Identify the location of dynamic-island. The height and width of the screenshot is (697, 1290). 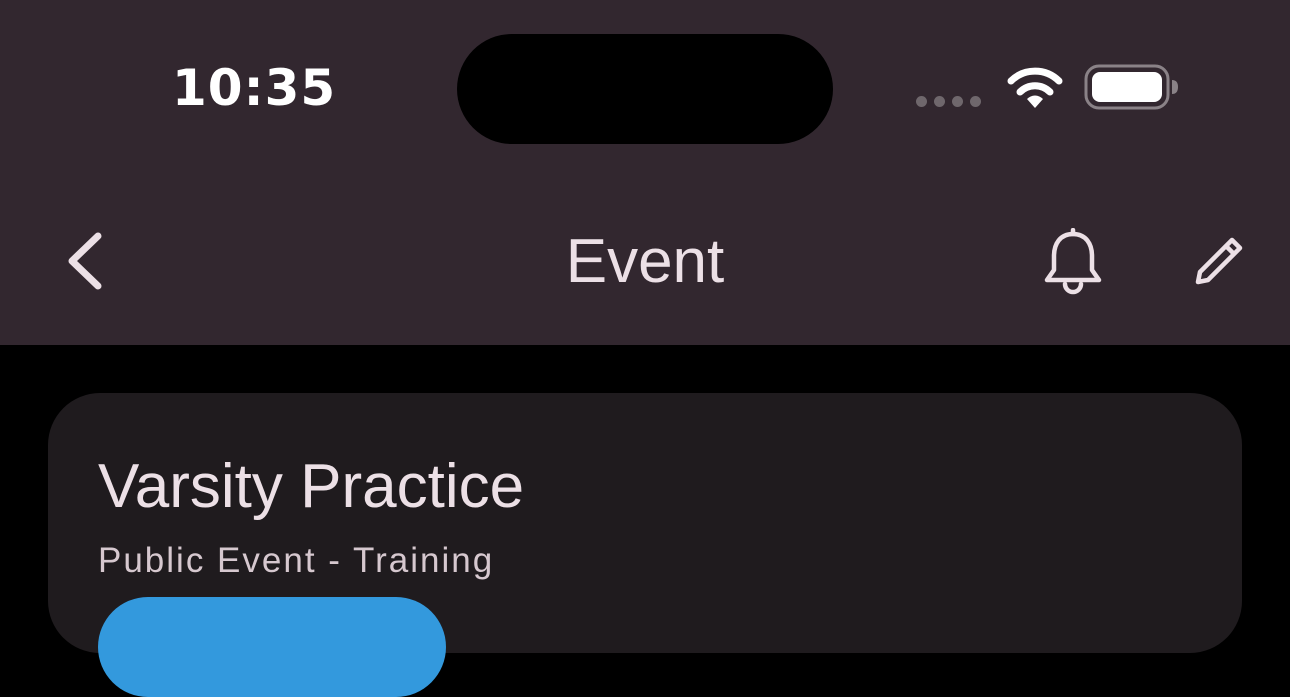
(645, 89).